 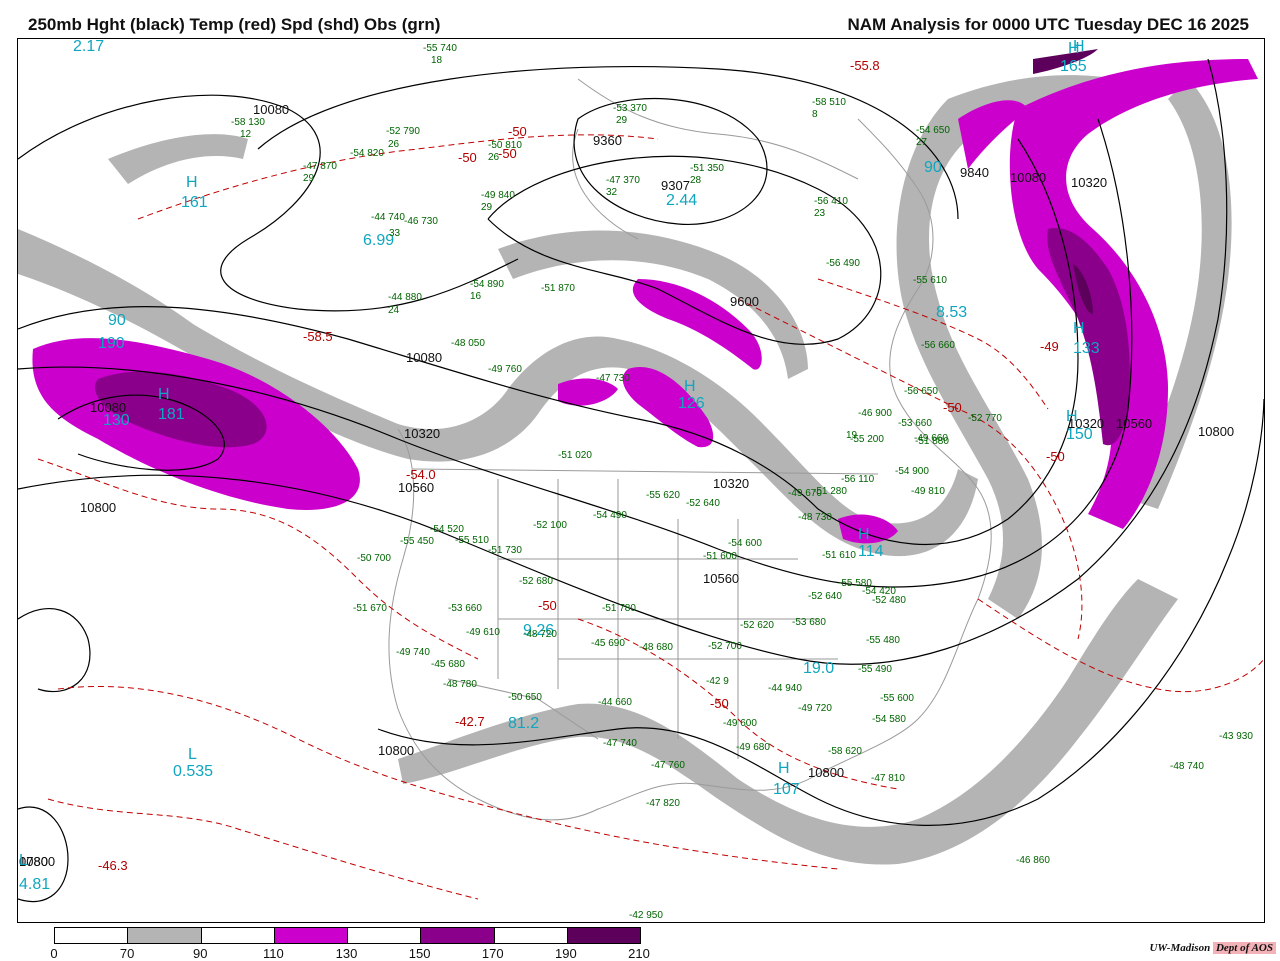 I want to click on temp-contour-far-south, so click(x=263, y=849).